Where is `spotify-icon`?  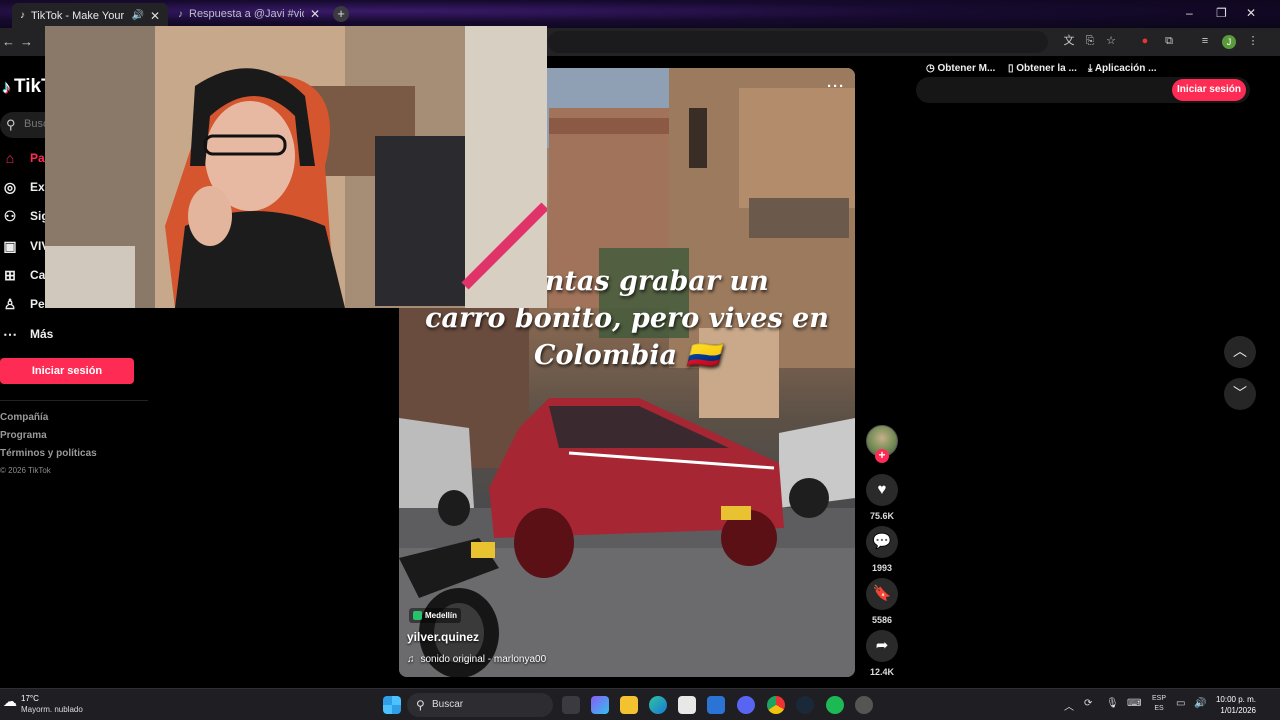
spotify-icon is located at coordinates (835, 705).